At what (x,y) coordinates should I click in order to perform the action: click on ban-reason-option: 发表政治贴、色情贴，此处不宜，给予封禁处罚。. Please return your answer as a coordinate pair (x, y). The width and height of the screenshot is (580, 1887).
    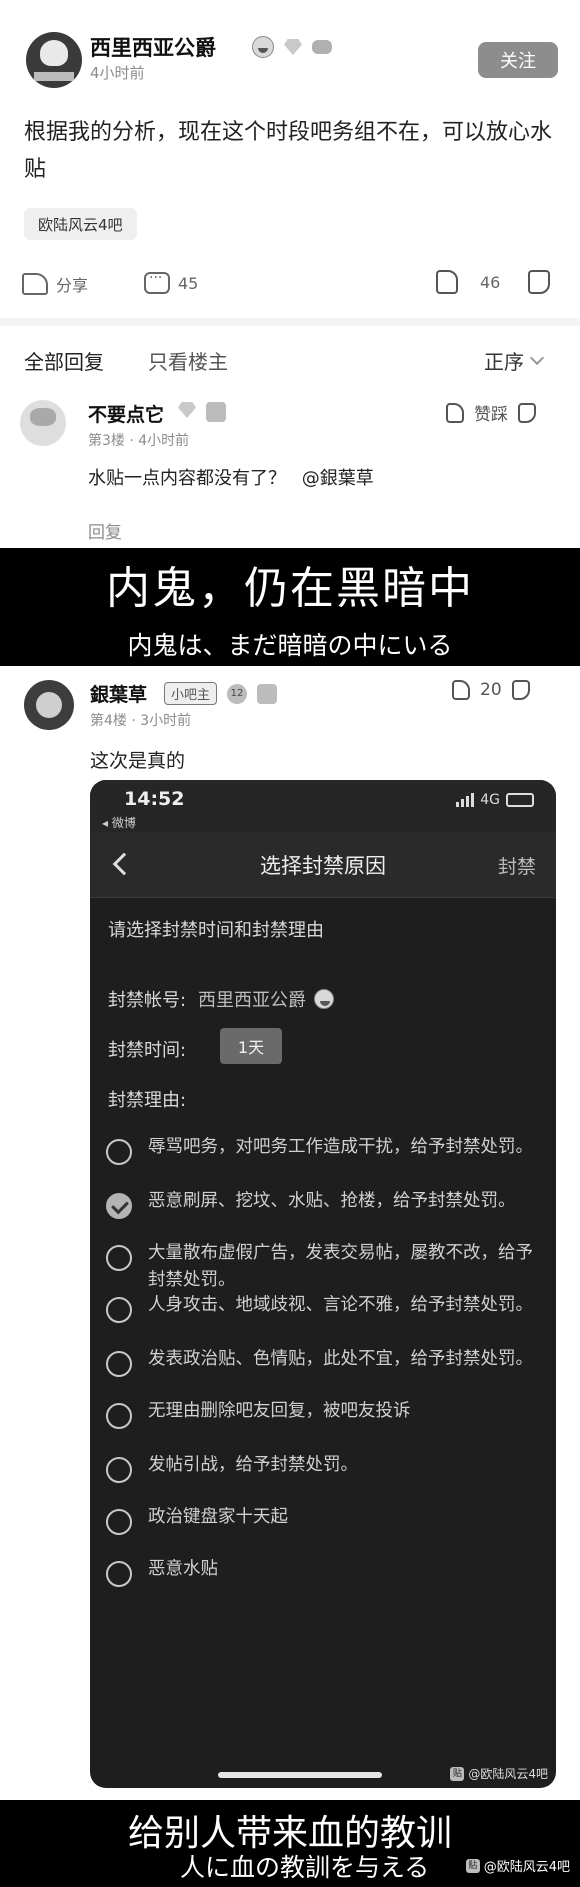
    Looking at the image, I should click on (326, 1361).